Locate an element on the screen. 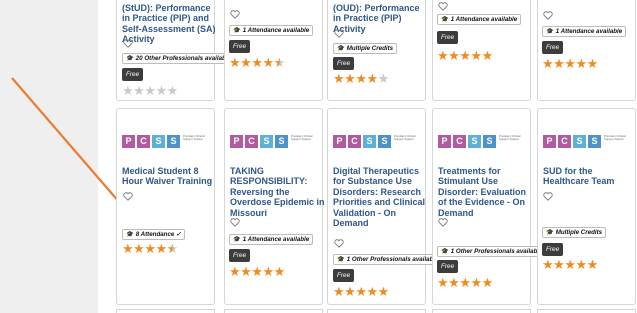 This screenshot has height=313, width=637. course-card-4: 🎓 1 Attendance available Free ★★★★★ is located at coordinates (481, 50).